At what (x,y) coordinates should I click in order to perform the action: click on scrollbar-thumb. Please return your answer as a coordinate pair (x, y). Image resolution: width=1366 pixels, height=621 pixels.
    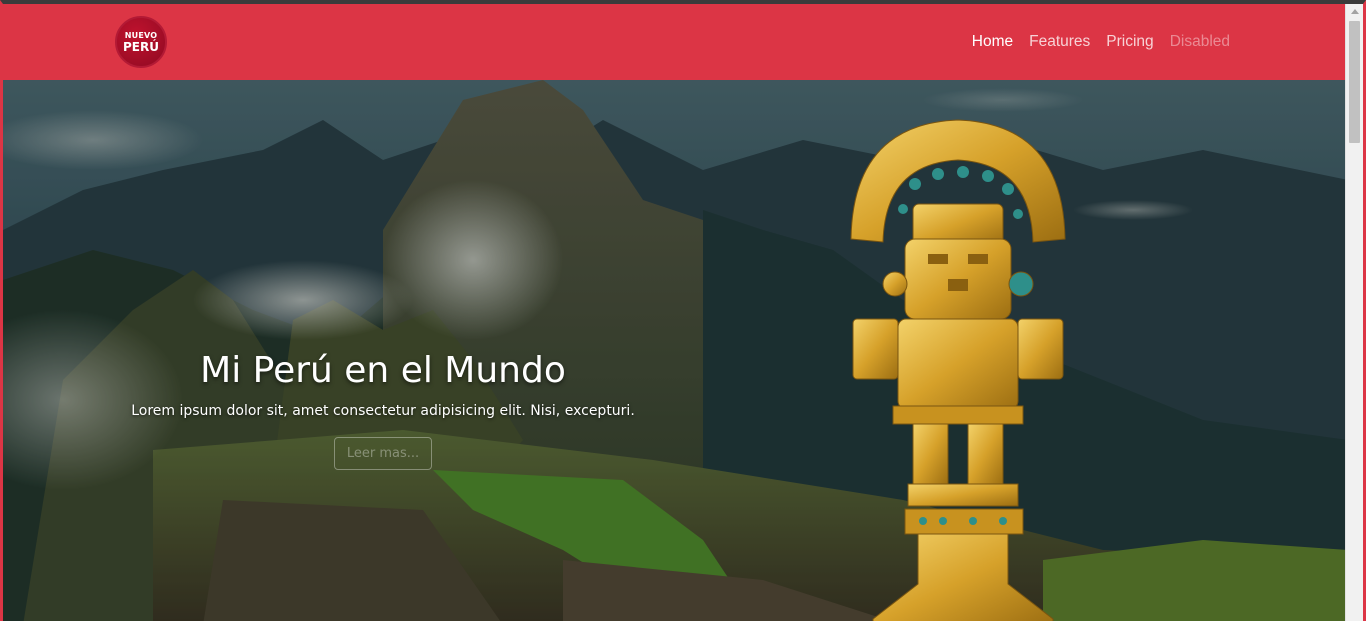
    Looking at the image, I should click on (1354, 82).